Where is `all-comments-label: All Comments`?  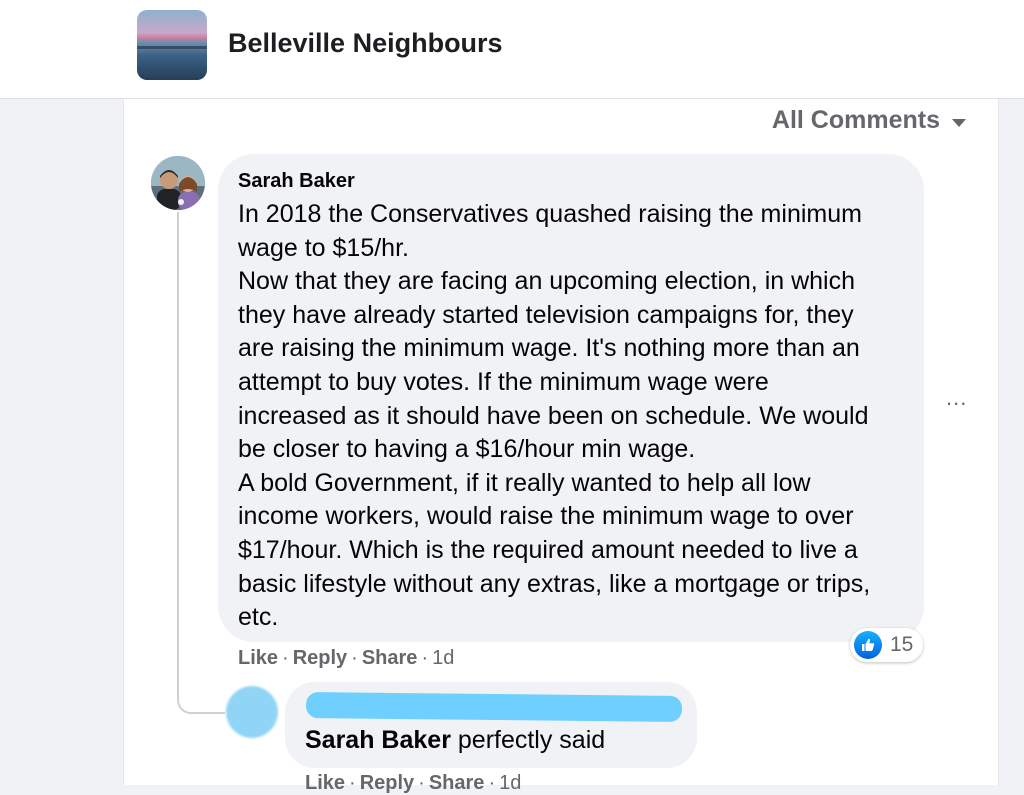
all-comments-label: All Comments is located at coordinates (855, 120).